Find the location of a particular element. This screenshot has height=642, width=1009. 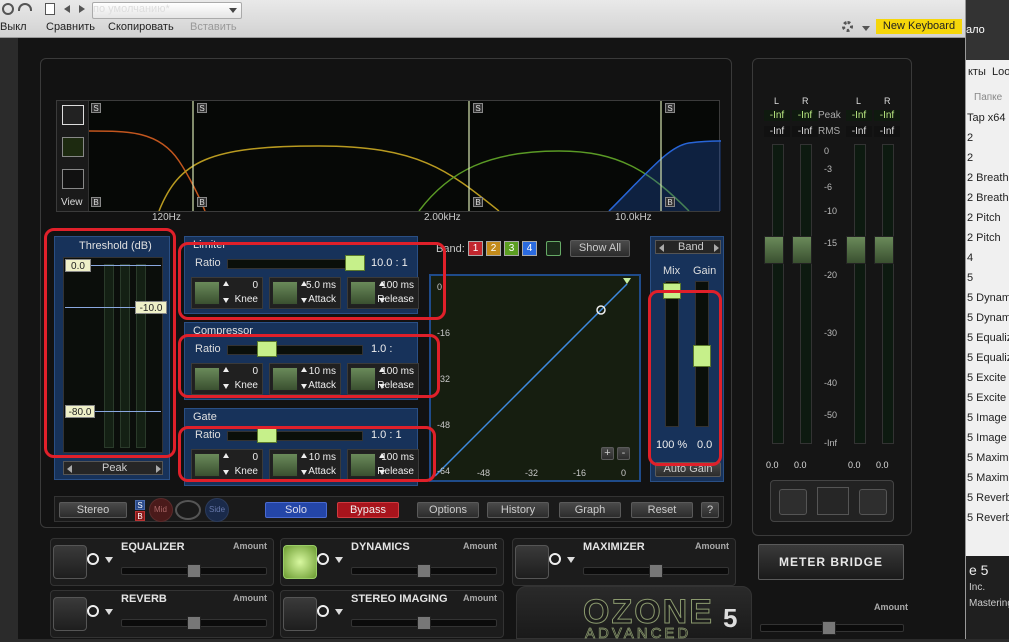

limiter-ratio-value: 10.0 : 1 is located at coordinates (389, 263).